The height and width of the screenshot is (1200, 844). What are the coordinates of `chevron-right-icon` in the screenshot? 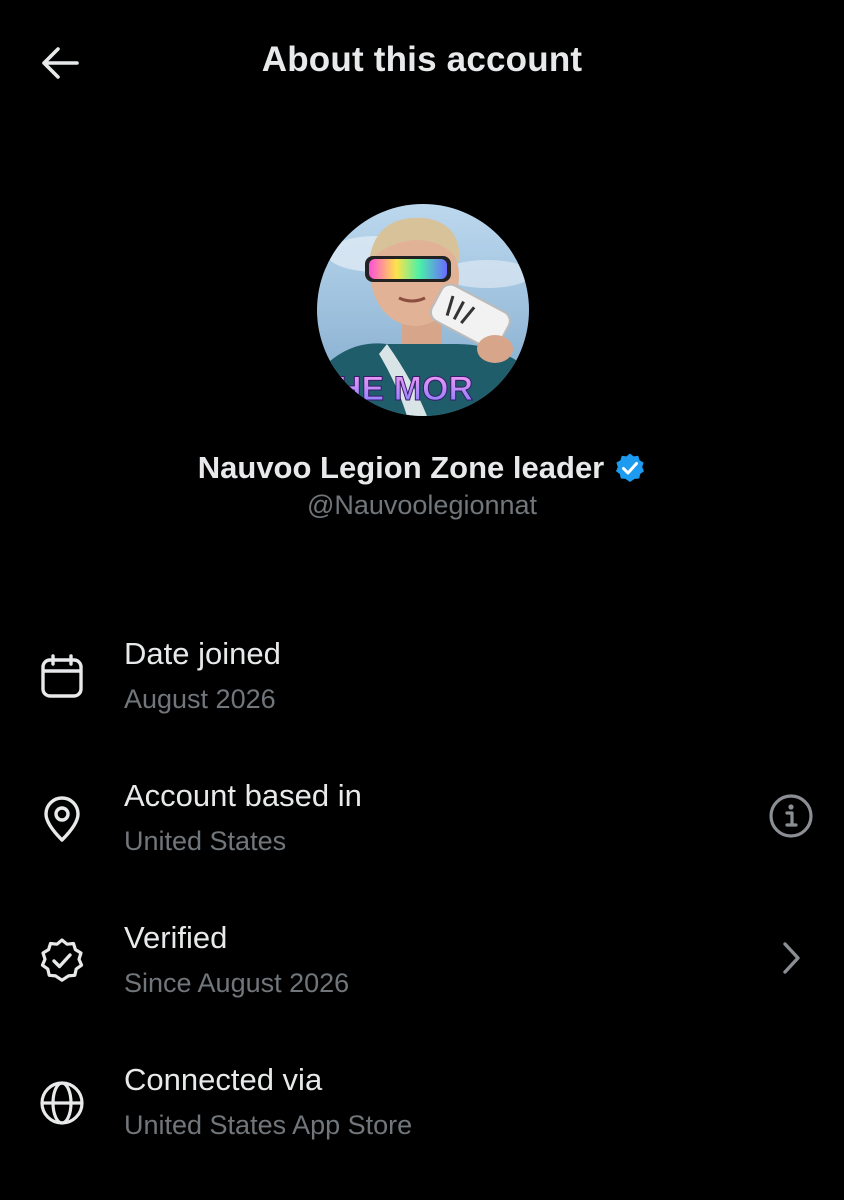 It's located at (791, 960).